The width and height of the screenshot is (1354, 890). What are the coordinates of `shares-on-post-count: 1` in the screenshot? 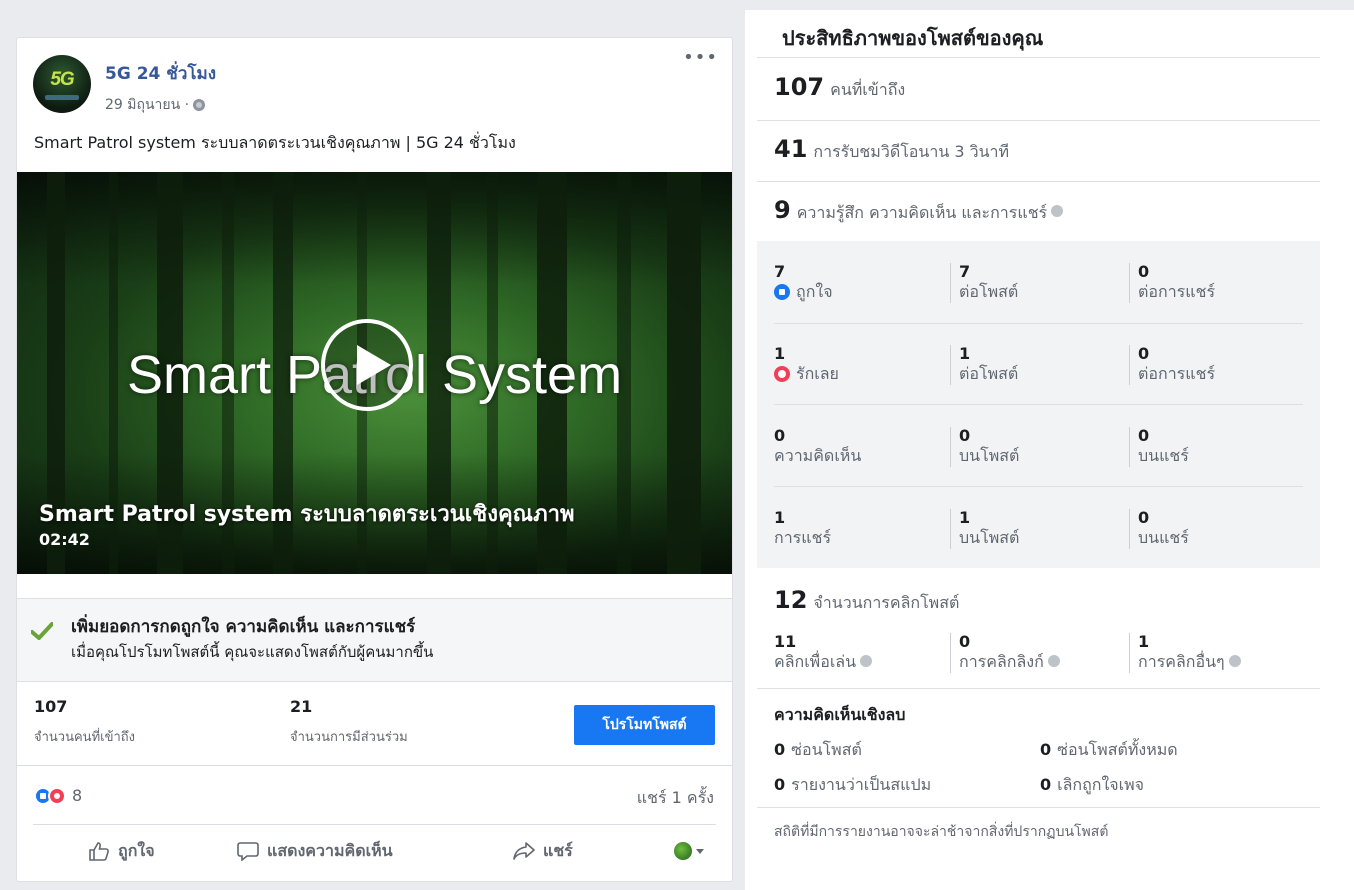 It's located at (965, 517).